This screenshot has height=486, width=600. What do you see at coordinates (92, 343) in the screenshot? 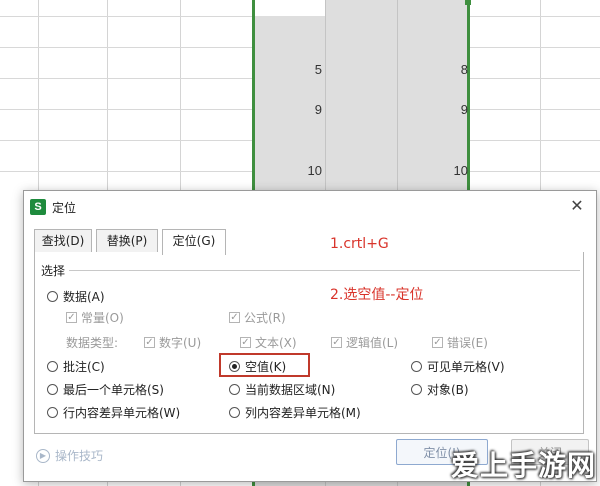
I see `data-type-label: 数据类型:` at bounding box center [92, 343].